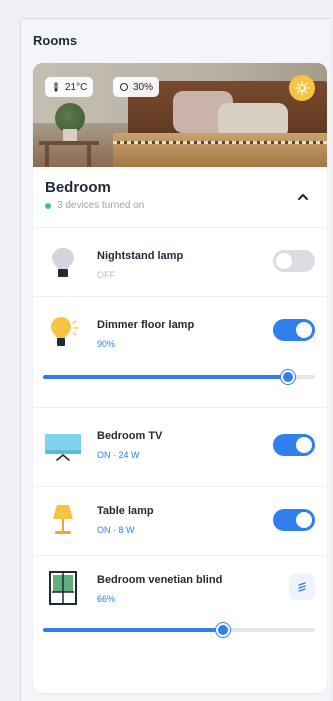 Image resolution: width=333 pixels, height=701 pixels. I want to click on device-status: 90%, so click(106, 344).